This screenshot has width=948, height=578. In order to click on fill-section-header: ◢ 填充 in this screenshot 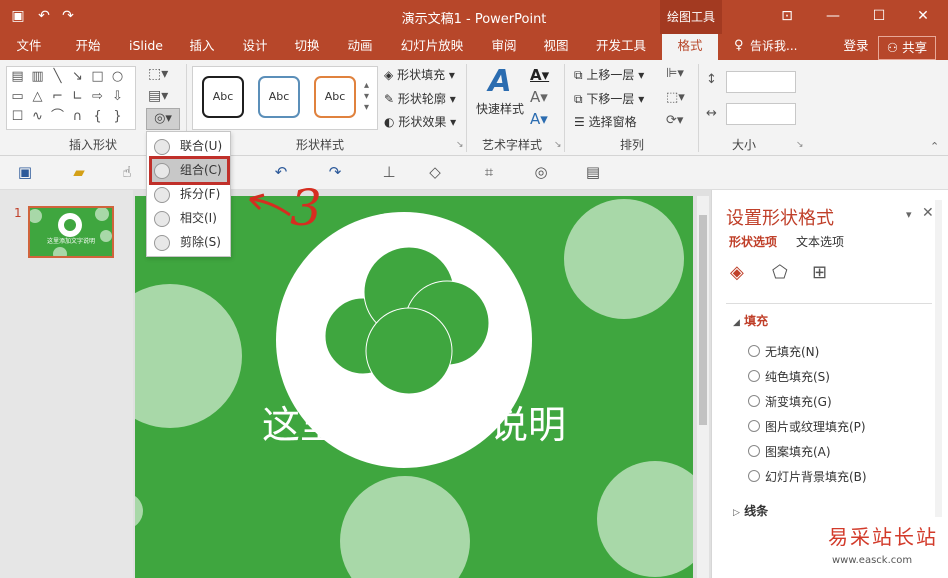, I will do `click(750, 320)`.